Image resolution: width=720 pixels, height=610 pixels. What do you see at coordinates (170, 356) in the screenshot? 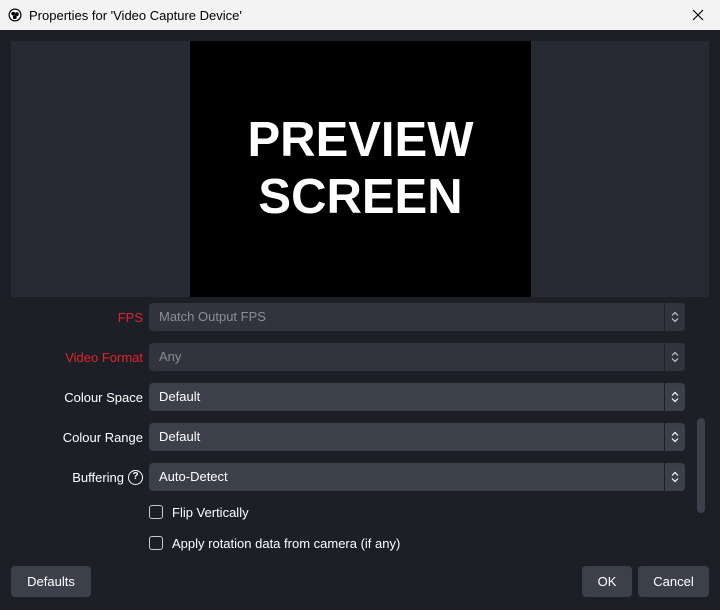
I see `video-format-value: Any` at bounding box center [170, 356].